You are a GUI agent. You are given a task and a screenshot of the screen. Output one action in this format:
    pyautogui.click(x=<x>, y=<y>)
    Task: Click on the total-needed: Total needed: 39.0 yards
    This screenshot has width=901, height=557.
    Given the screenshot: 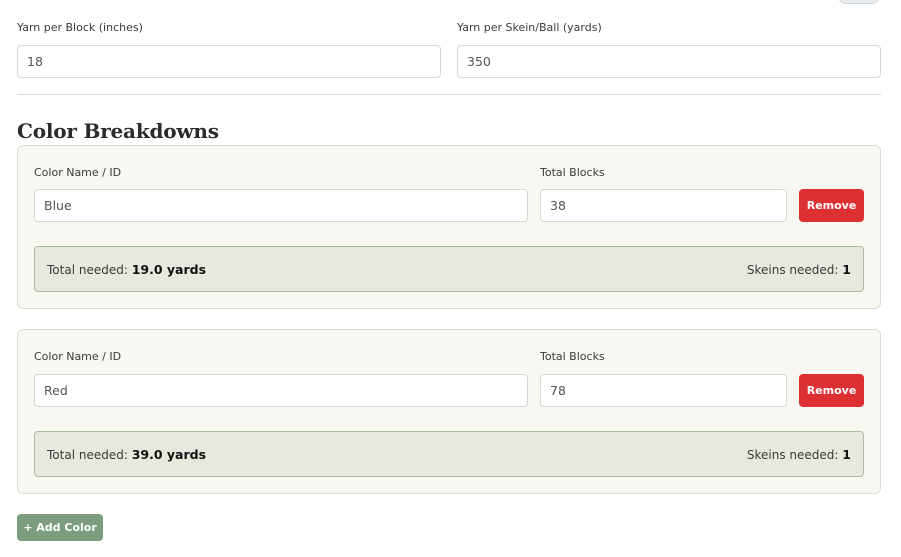 What is the action you would take?
    pyautogui.click(x=126, y=454)
    